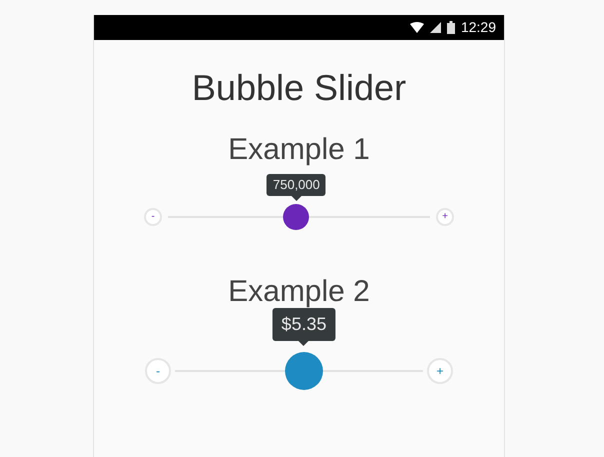  I want to click on status-time: 12:29, so click(478, 27).